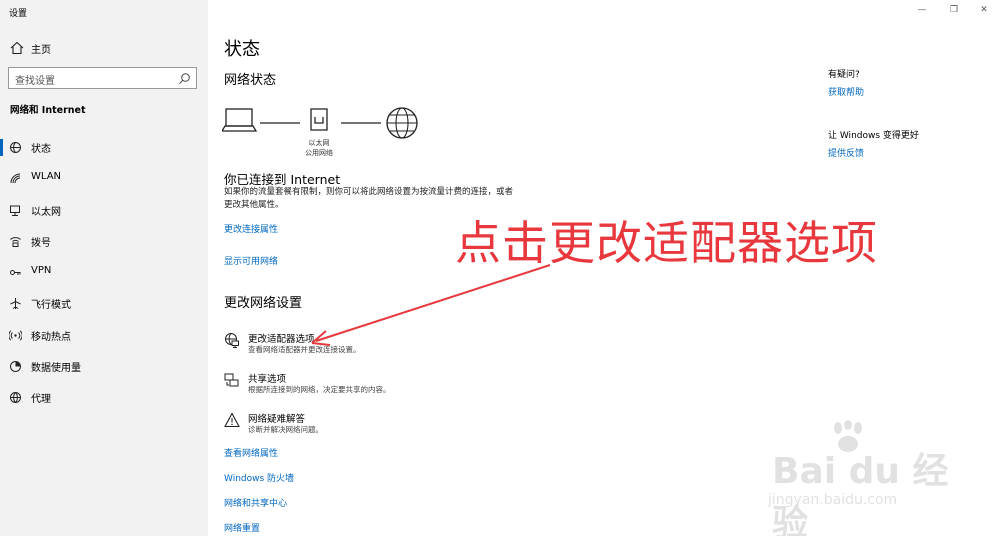 The width and height of the screenshot is (1000, 536). I want to click on watermark-text: Bai du 经验, so click(860, 493).